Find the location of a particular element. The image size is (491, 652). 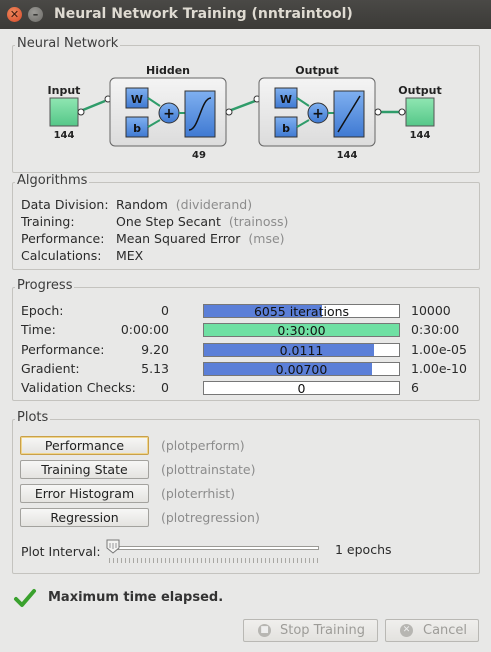

hidden-label: Hidden is located at coordinates (168, 70).